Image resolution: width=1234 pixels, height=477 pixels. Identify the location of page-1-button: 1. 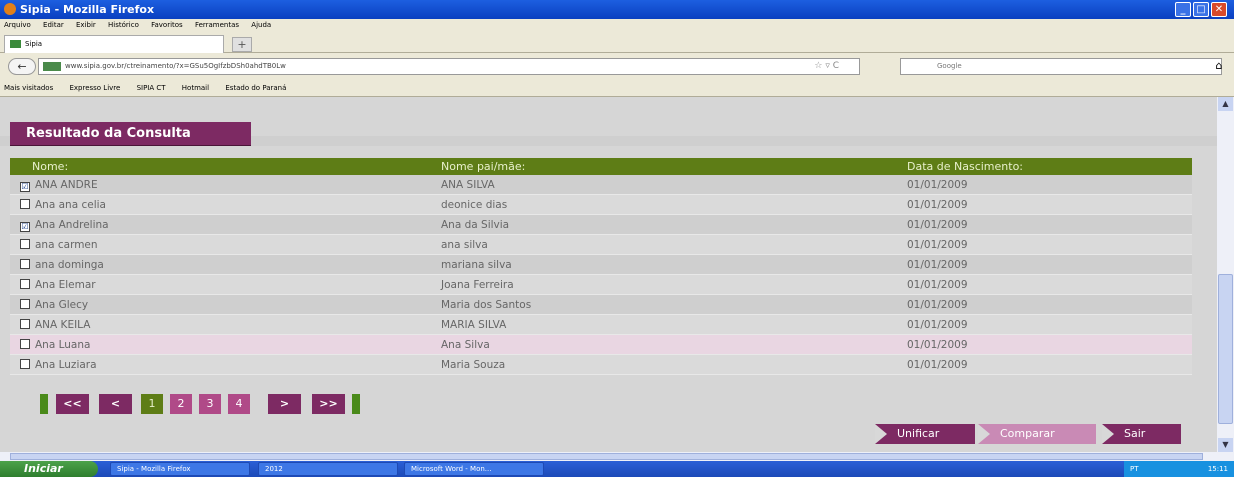
(152, 404).